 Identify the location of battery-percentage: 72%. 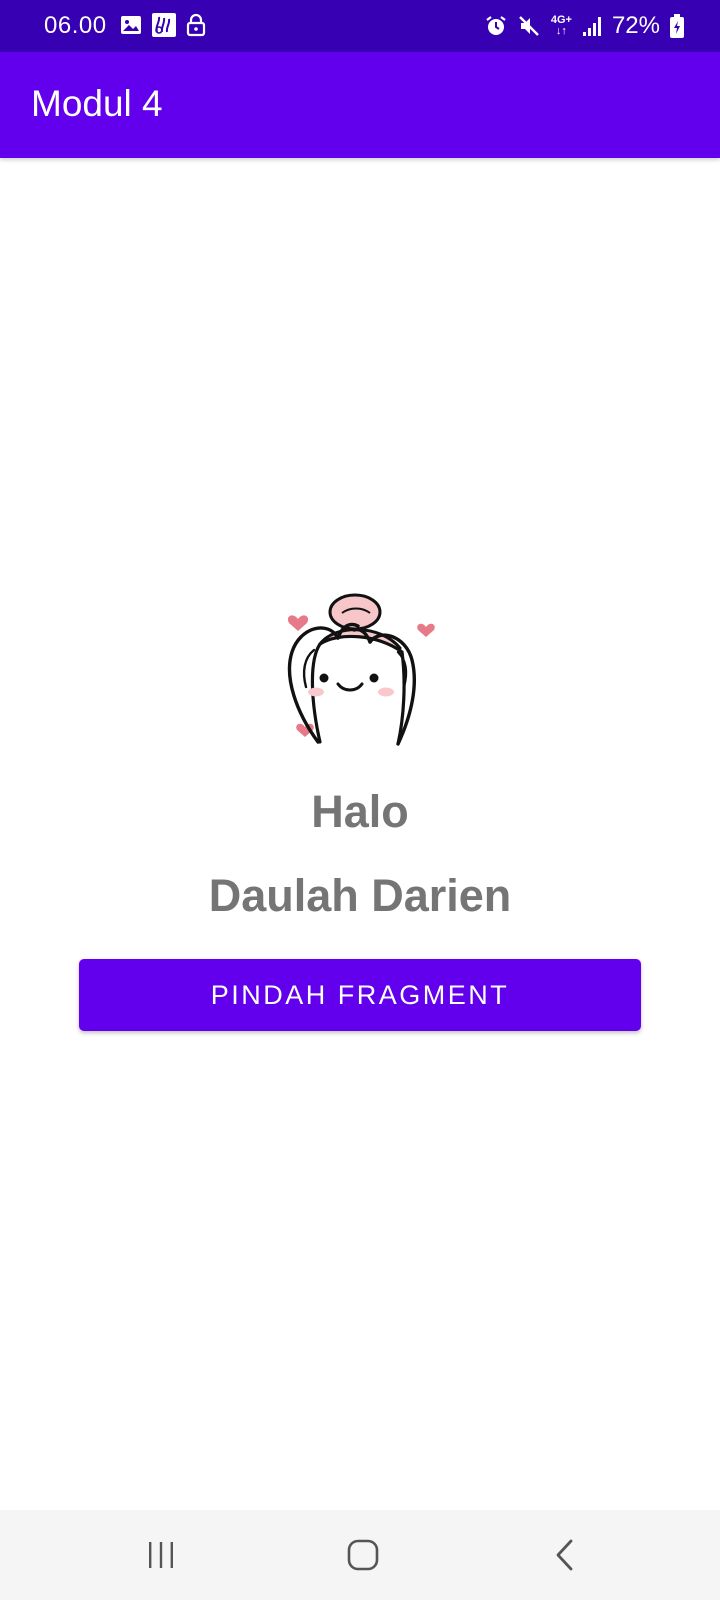
(635, 25).